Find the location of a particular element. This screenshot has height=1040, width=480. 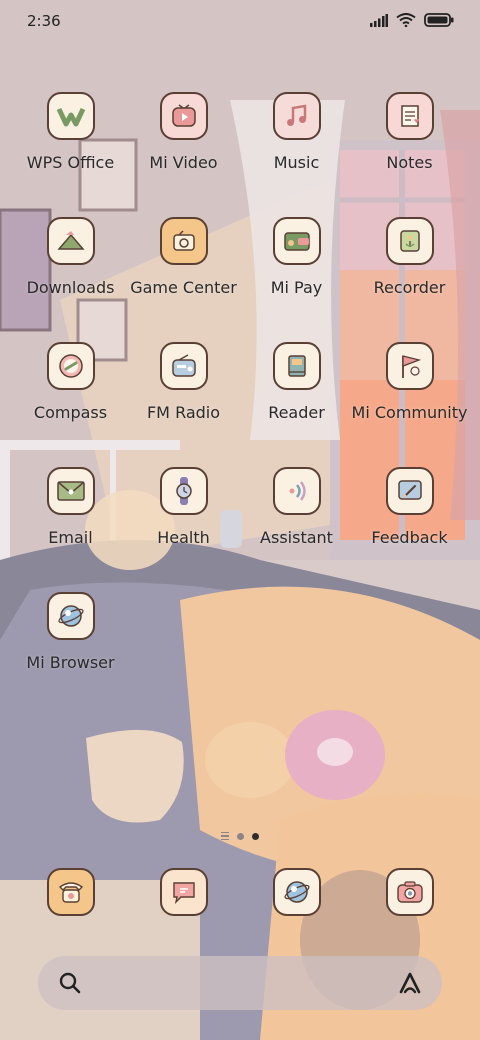

app-label: Mi Community is located at coordinates (409, 412).